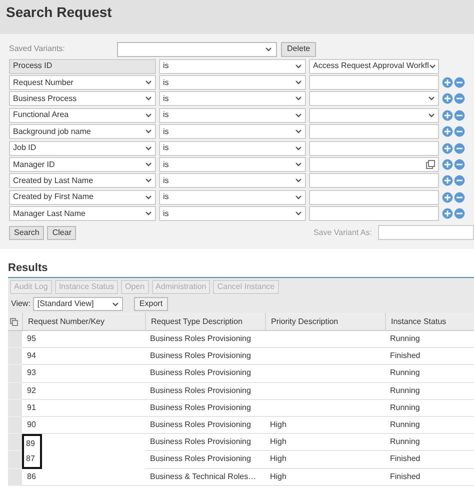 The width and height of the screenshot is (474, 493). What do you see at coordinates (86, 287) in the screenshot?
I see `toolbar-button: Instance Status` at bounding box center [86, 287].